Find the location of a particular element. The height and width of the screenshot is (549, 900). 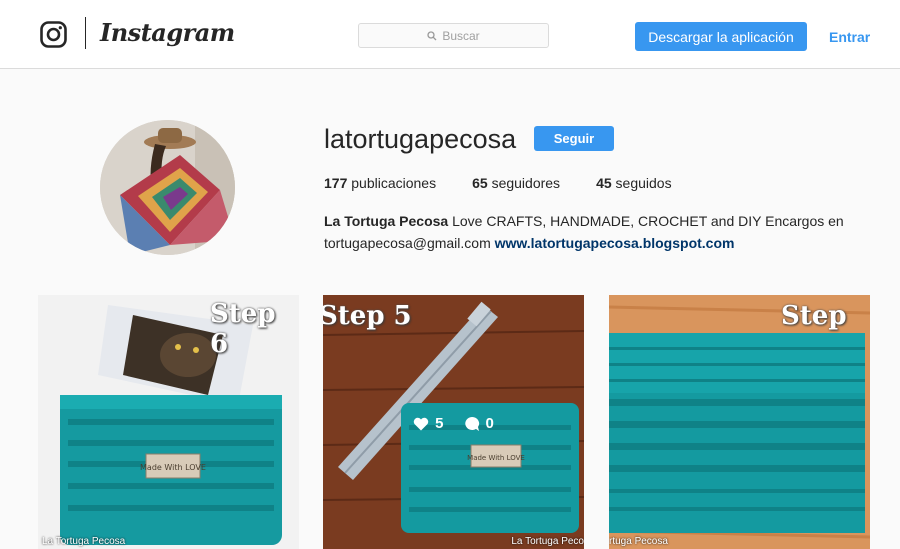

post-step-label: Step 6 is located at coordinates (243, 329).